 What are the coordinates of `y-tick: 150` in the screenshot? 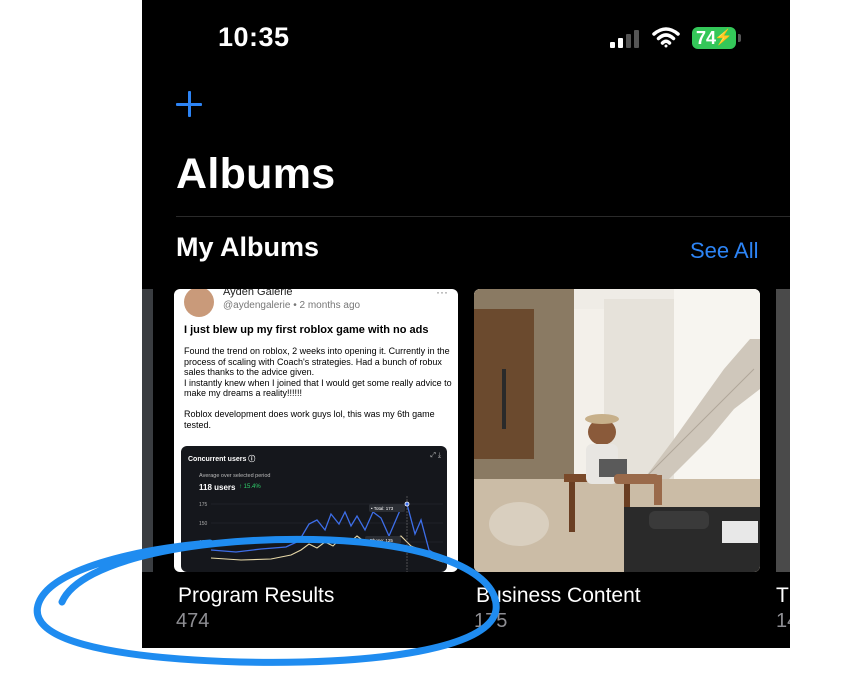 It's located at (203, 524).